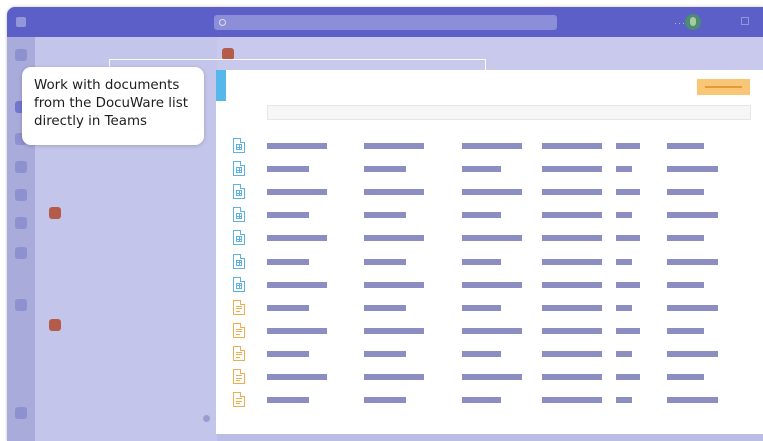  Describe the element at coordinates (107, 85) in the screenshot. I see `callout-line-1: Work with documents` at that location.